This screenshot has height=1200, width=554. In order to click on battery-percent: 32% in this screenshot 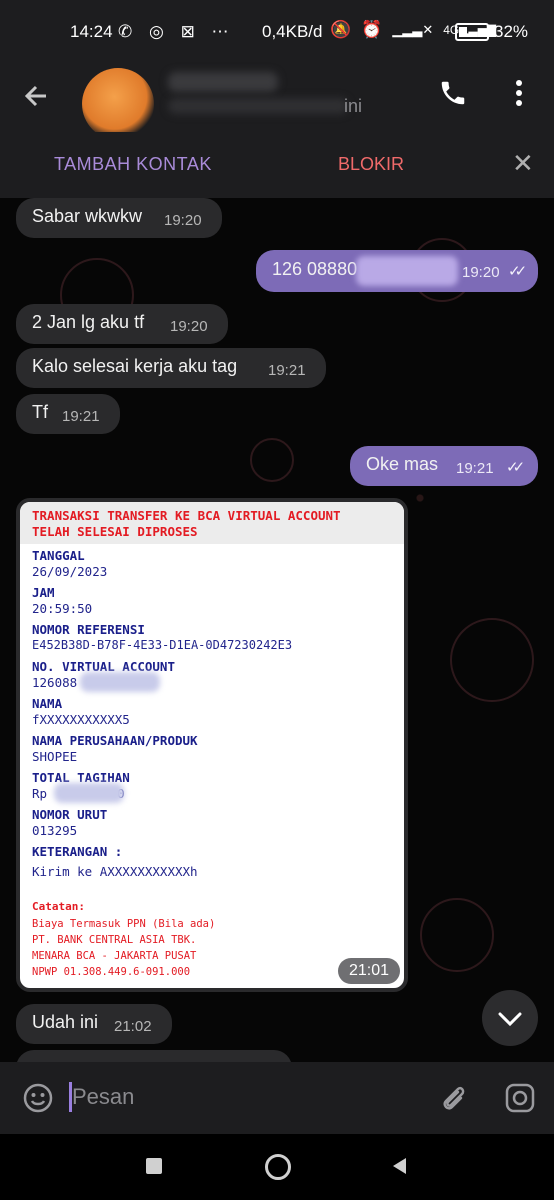, I will do `click(511, 31)`.